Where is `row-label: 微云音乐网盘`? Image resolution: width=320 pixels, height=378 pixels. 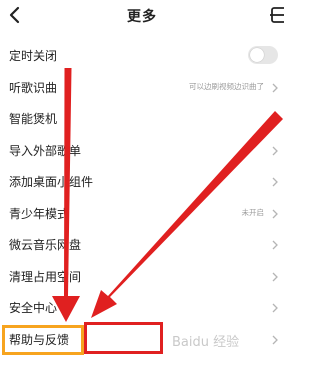
row-label: 微云音乐网盘 is located at coordinates (45, 245).